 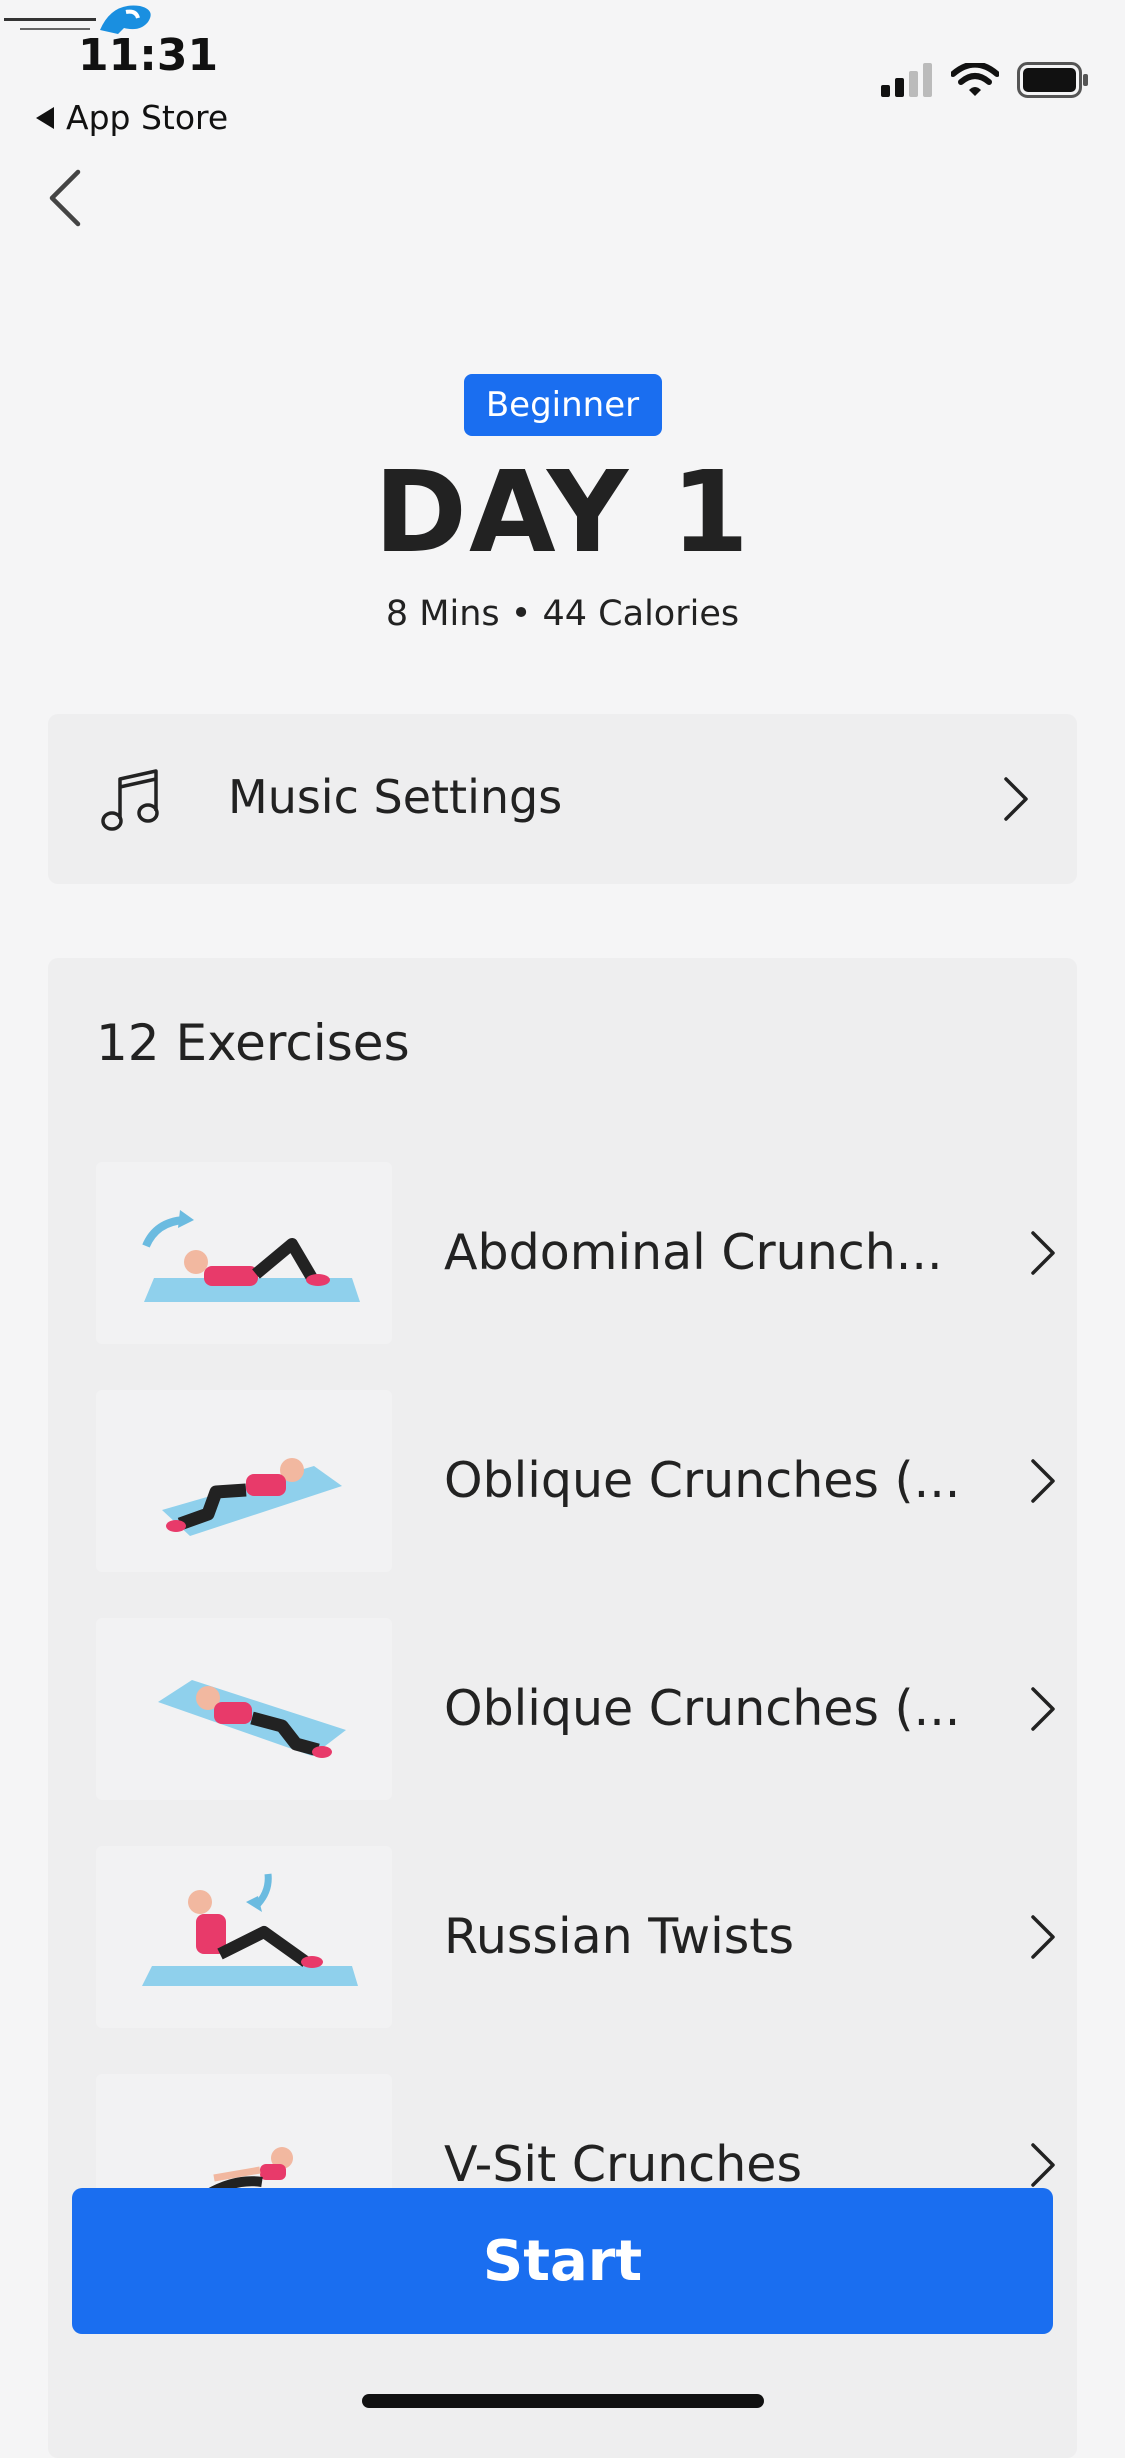 I want to click on back-triangle-icon, so click(x=45, y=117).